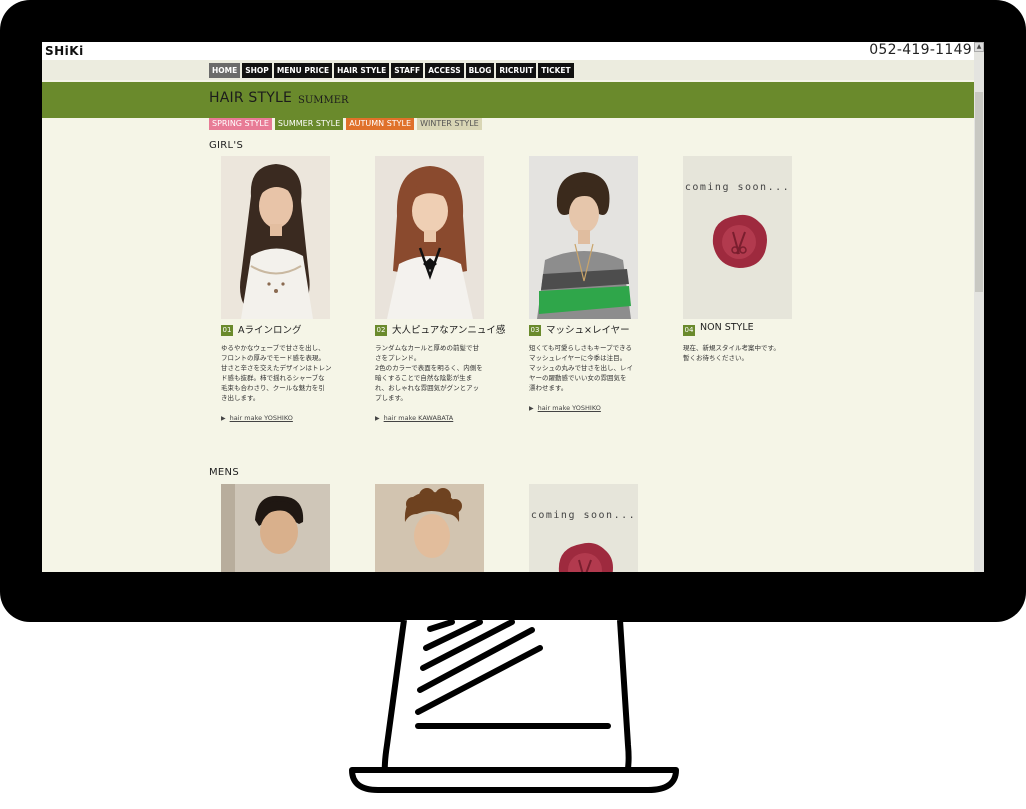 This screenshot has width=1026, height=809. Describe the element at coordinates (323, 100) in the screenshot. I see `page-subtitle: SUMMER` at that location.